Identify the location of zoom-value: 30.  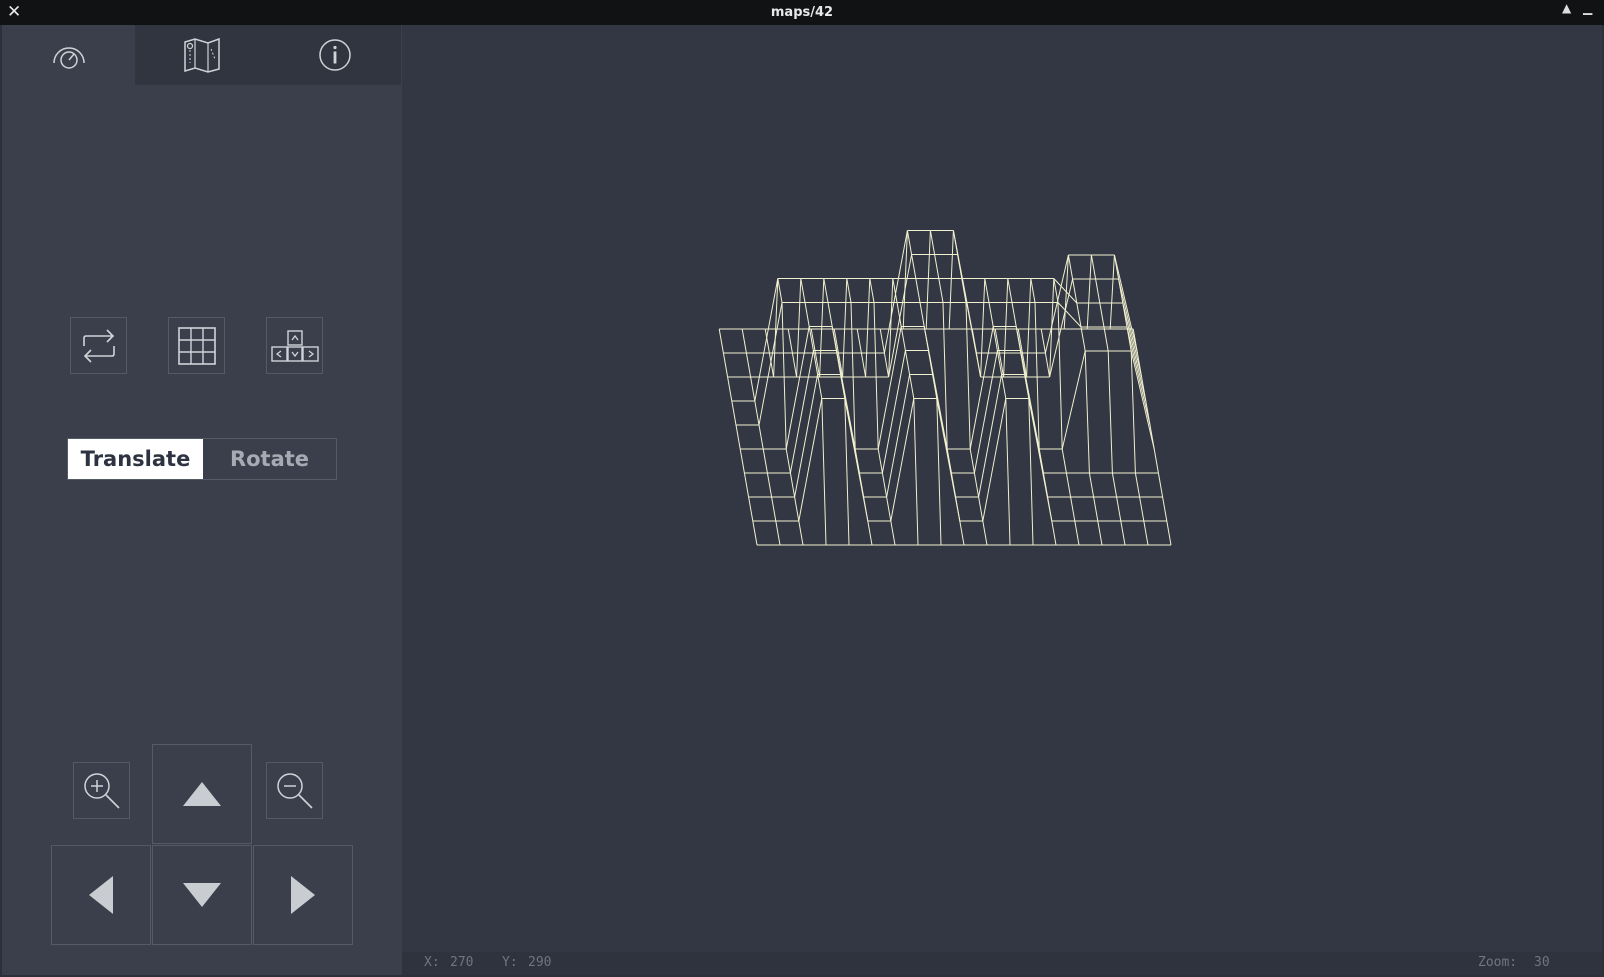
(1542, 962).